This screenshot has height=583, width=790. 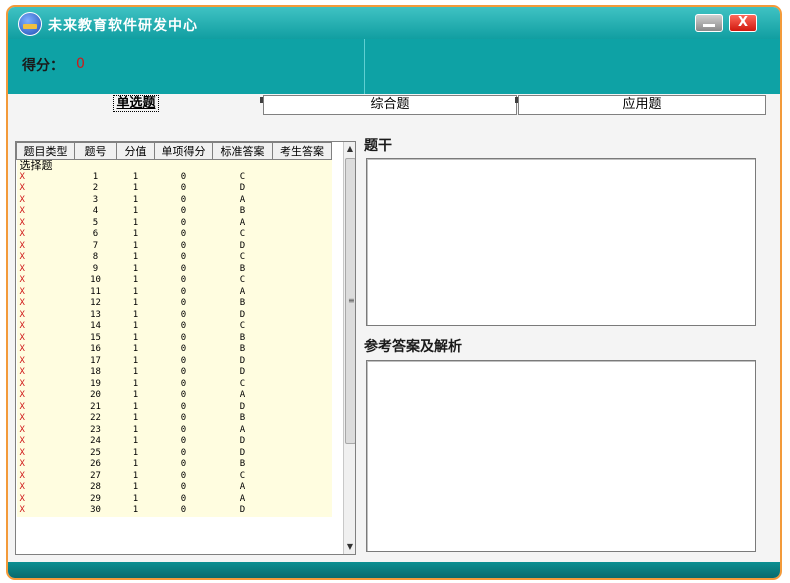 I want to click on table-row: X 30 1 0 D, so click(x=174, y=511).